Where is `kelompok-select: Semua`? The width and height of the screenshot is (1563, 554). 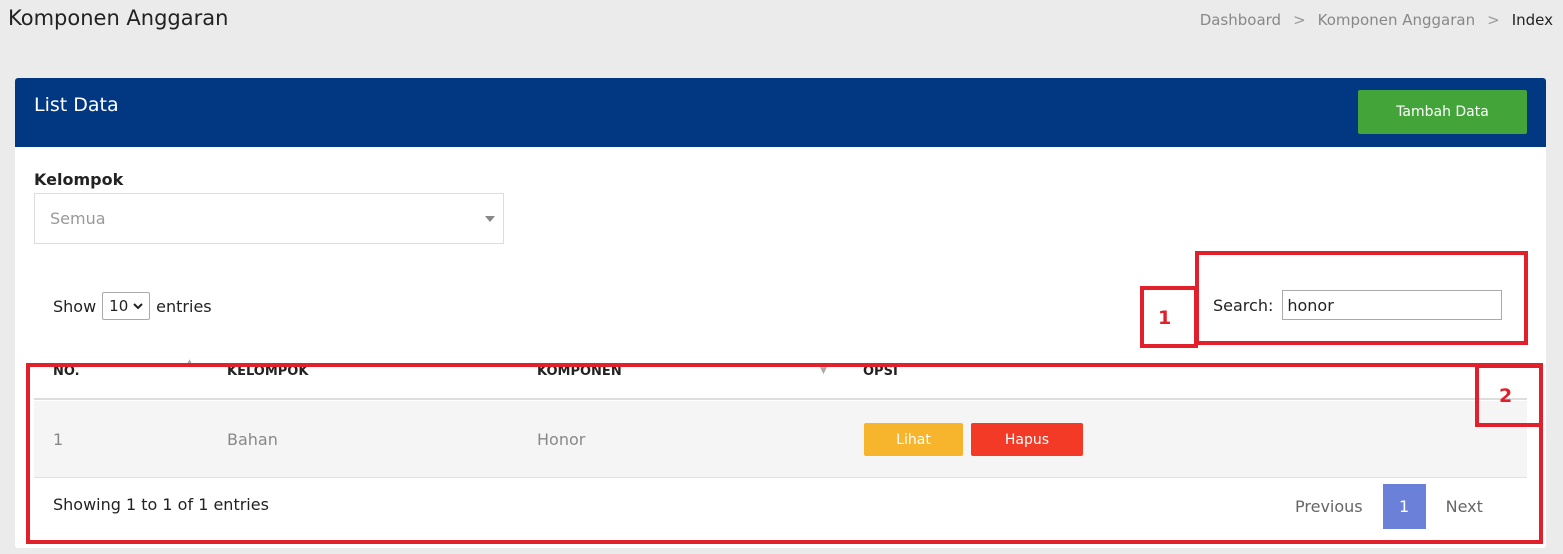
kelompok-select: Semua is located at coordinates (269, 218).